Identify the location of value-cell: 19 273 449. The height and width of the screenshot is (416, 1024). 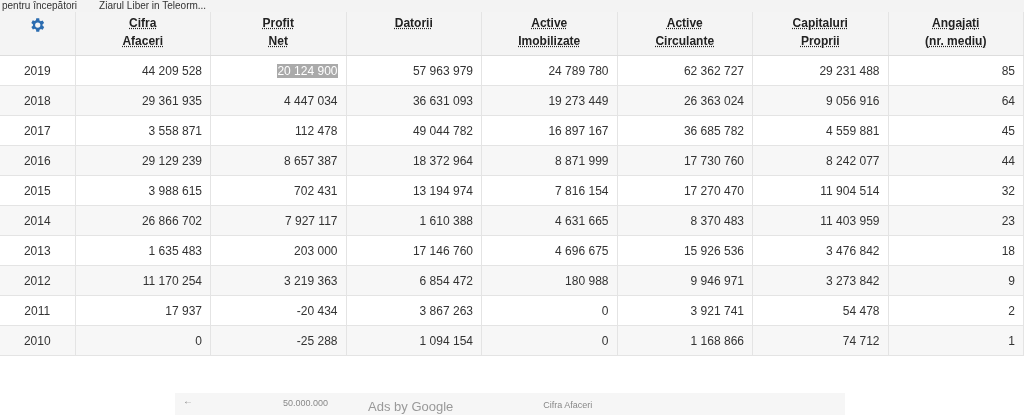
(578, 100).